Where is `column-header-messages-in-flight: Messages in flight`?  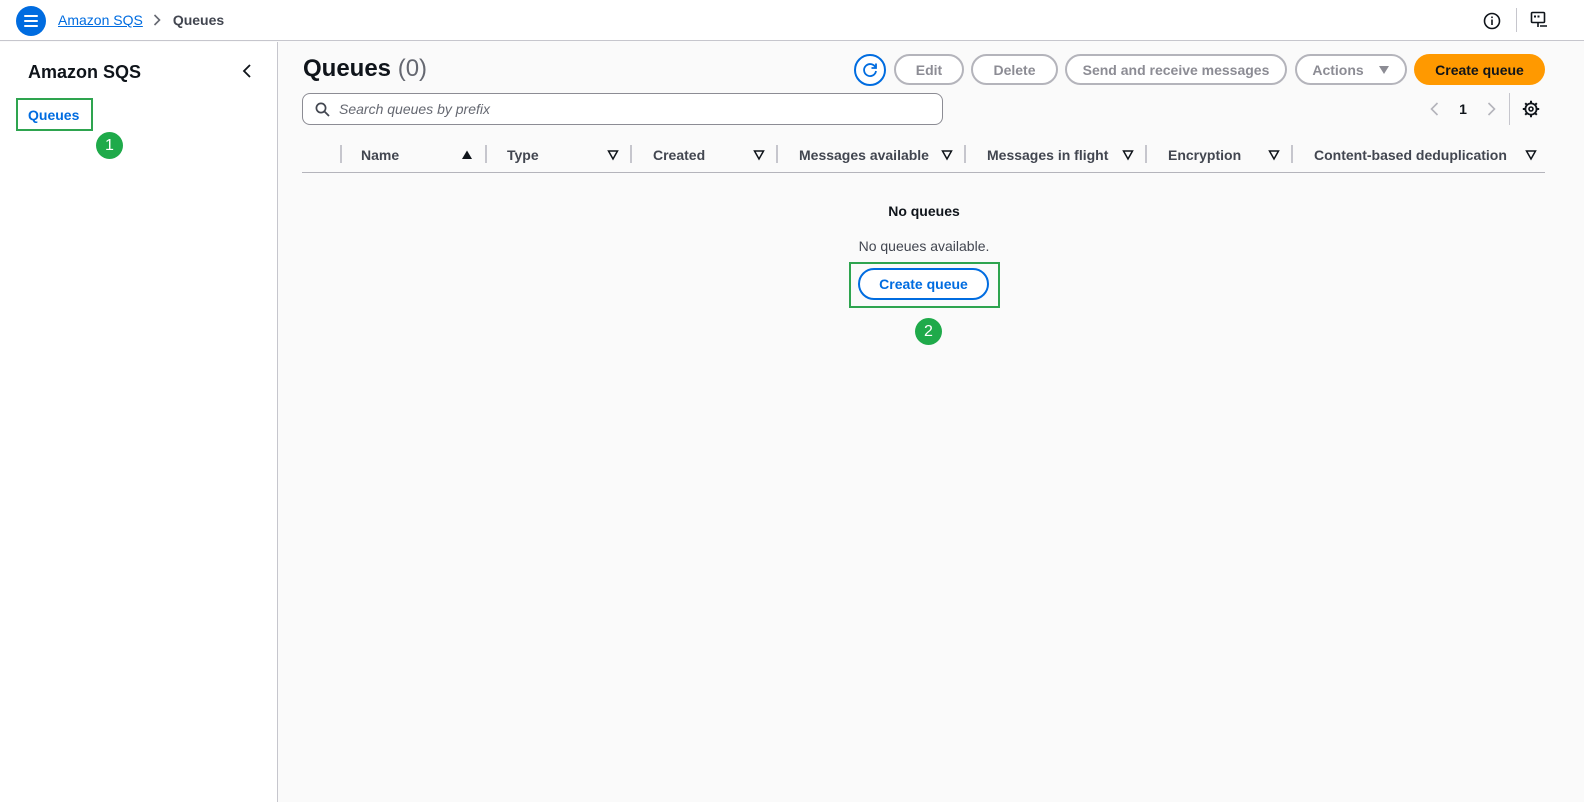
column-header-messages-in-flight: Messages in flight is located at coordinates (1047, 155).